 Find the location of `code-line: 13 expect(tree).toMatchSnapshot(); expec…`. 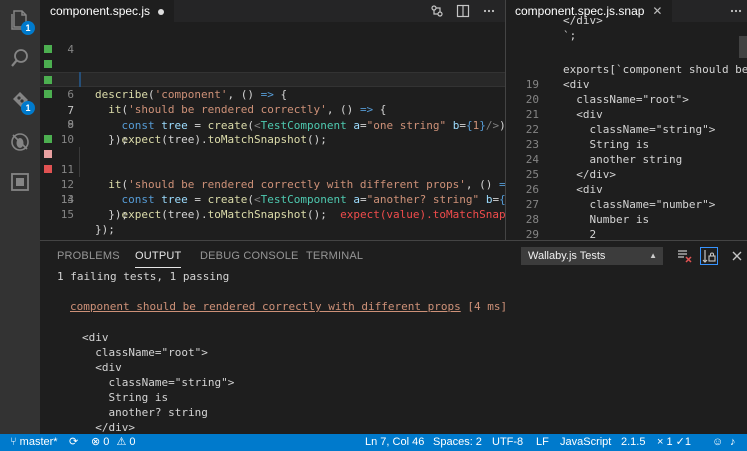

code-line: 13 expect(tree).toMatchSnapshot(); expec… is located at coordinates (272, 191).